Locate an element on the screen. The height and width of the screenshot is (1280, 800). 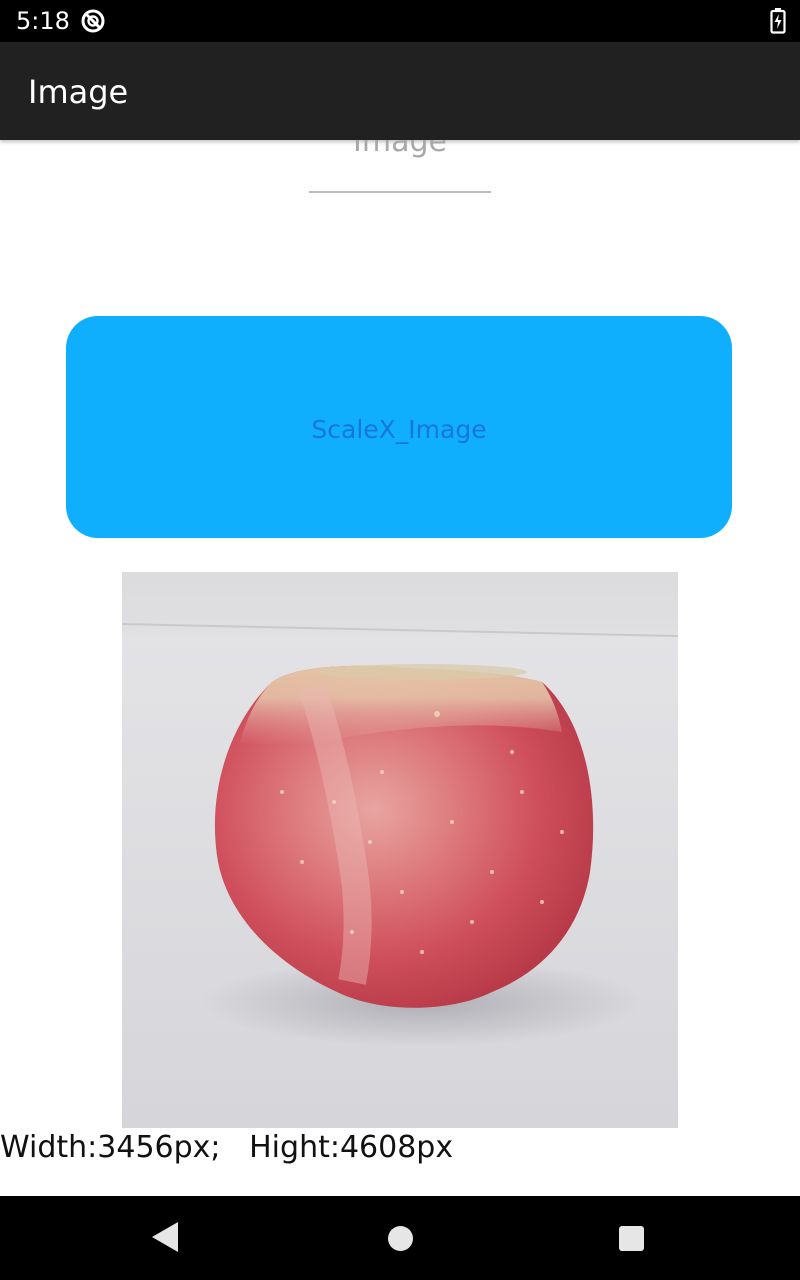
scalex-image-button-label: ScaleX_Image is located at coordinates (399, 429).